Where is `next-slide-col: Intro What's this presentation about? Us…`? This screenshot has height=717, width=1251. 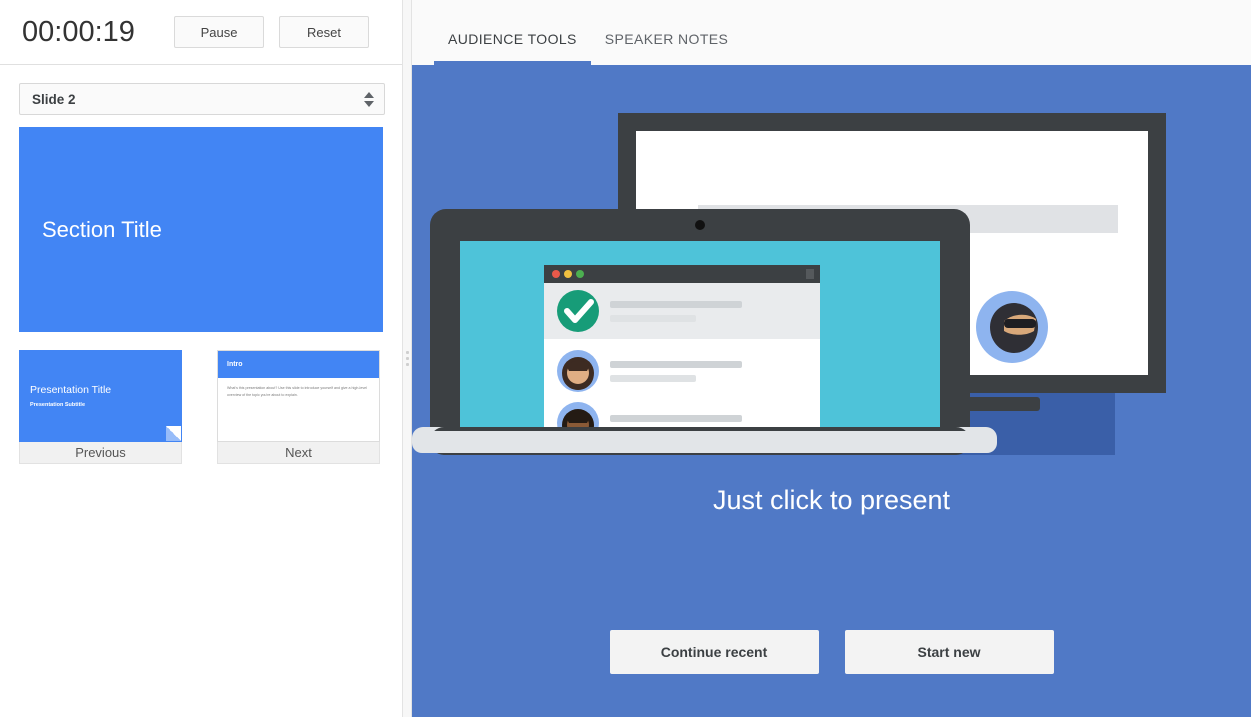
next-slide-col: Intro What's this presentation about? Us… is located at coordinates (298, 407).